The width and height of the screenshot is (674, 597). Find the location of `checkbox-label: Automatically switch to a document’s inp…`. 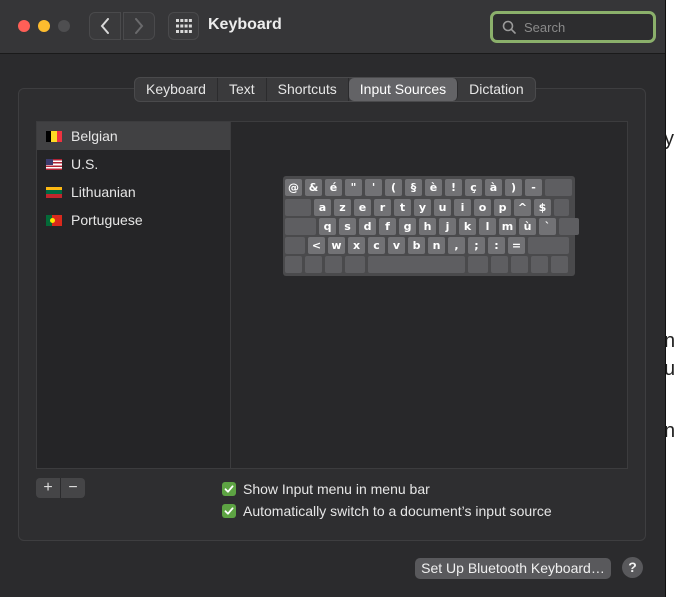

checkbox-label: Automatically switch to a document’s inp… is located at coordinates (397, 511).